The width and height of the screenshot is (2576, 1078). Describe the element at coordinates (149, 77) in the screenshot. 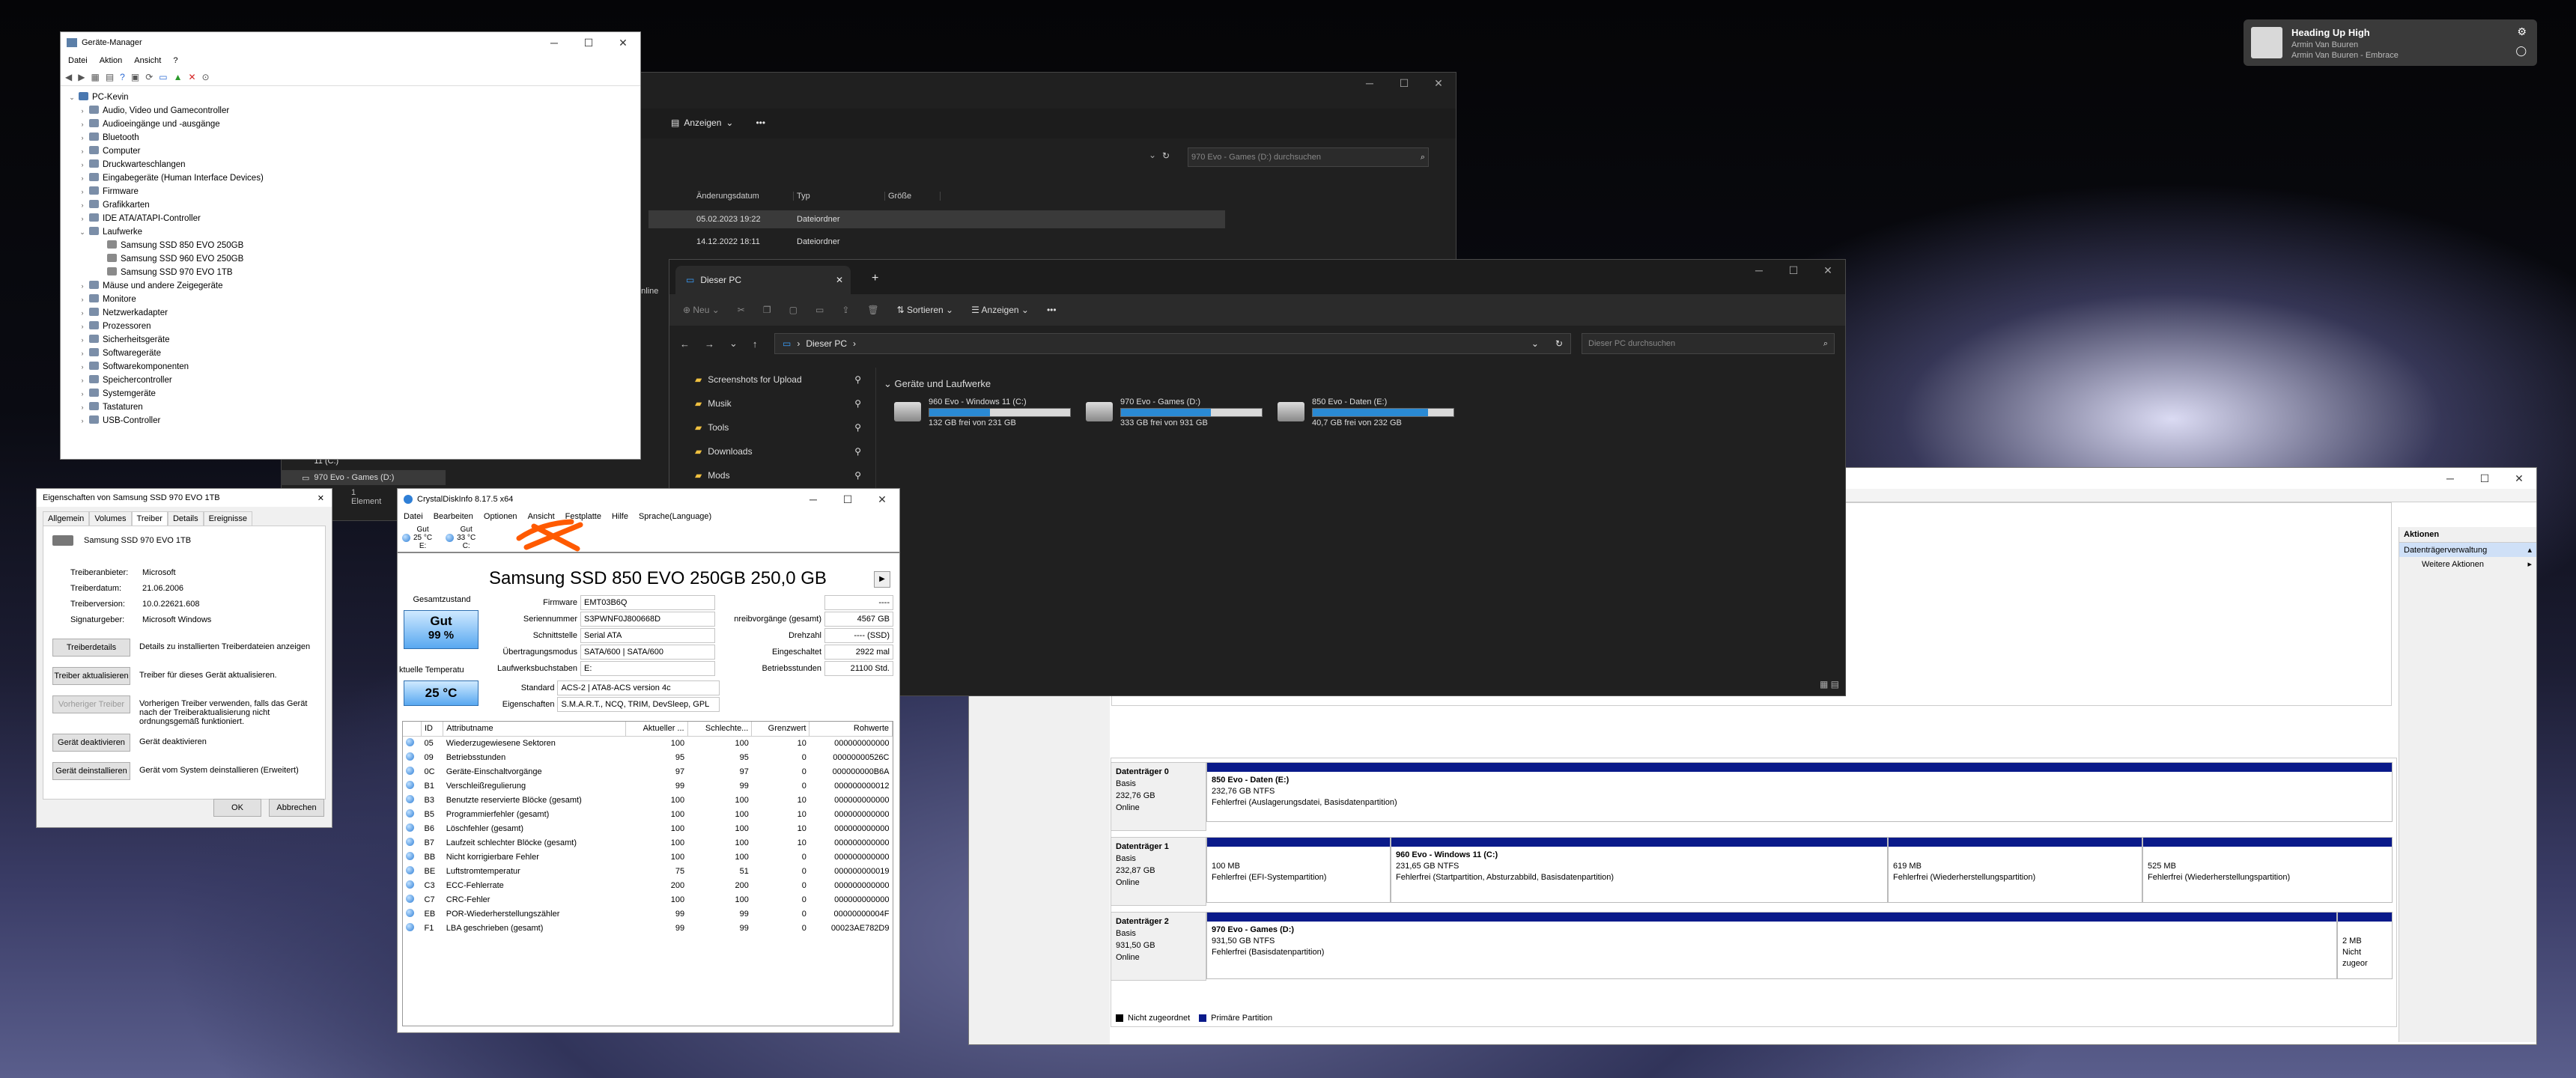

I see `scan-icon: ⟳` at that location.